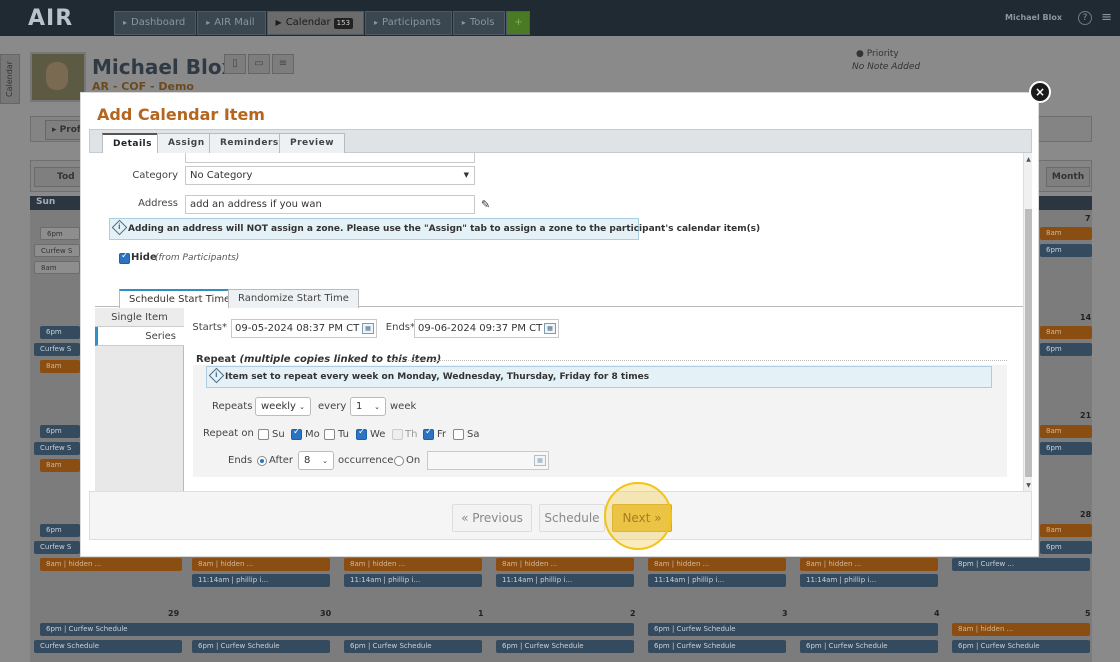 This screenshot has height=662, width=1120. I want to click on starts-input: 09-05-2024 08:37 PM CT, so click(304, 328).